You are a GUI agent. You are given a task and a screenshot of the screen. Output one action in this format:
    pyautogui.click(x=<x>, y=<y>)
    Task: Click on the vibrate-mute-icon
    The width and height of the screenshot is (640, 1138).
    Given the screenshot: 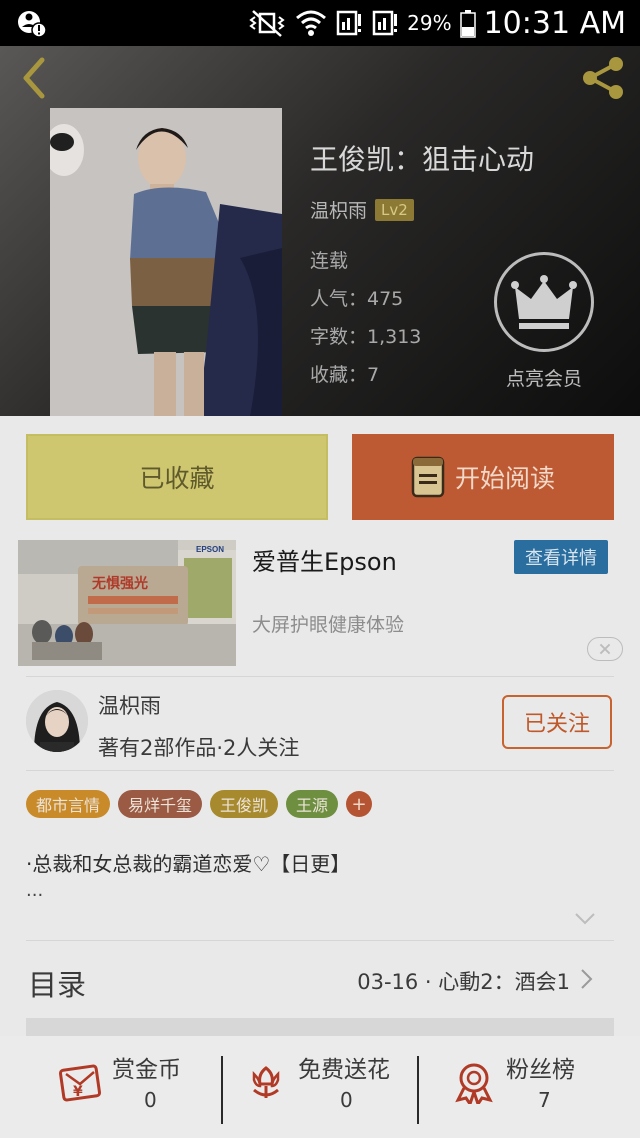 What is the action you would take?
    pyautogui.click(x=267, y=23)
    